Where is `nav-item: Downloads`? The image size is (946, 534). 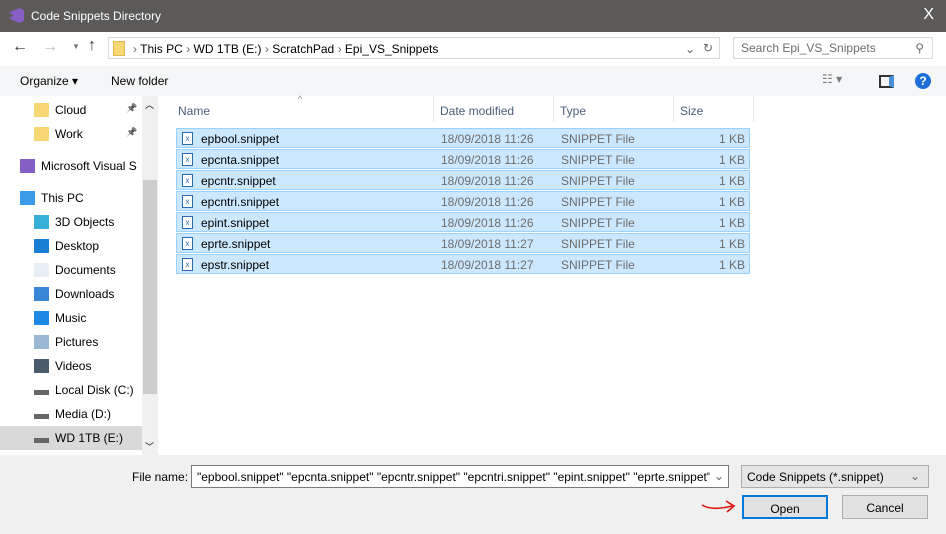 nav-item: Downloads is located at coordinates (71, 294).